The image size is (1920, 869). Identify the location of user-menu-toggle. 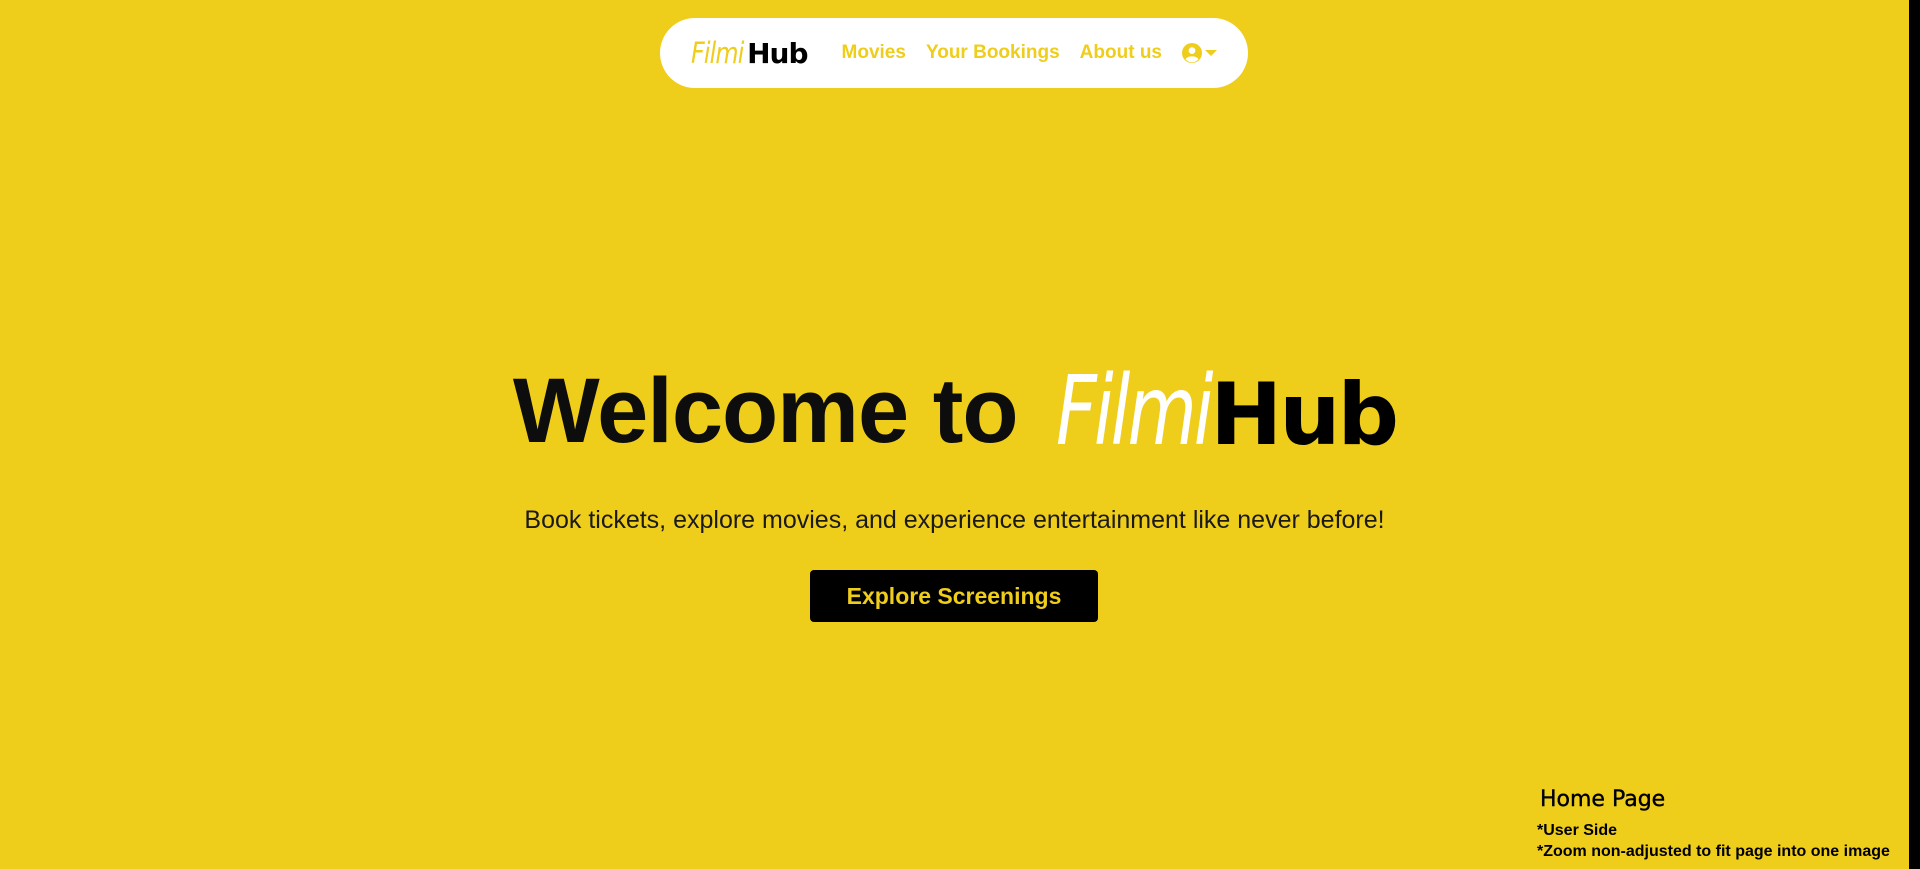
(1199, 53).